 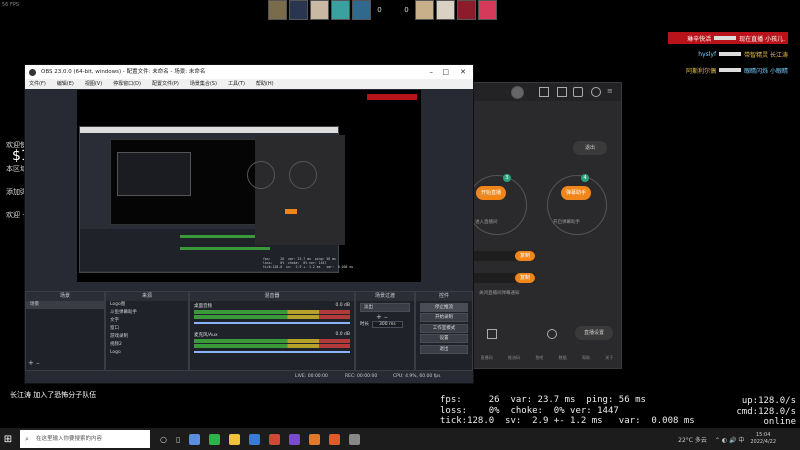 What do you see at coordinates (147, 337) in the screenshot?
I see `source-item: 游戏录制` at bounding box center [147, 337].